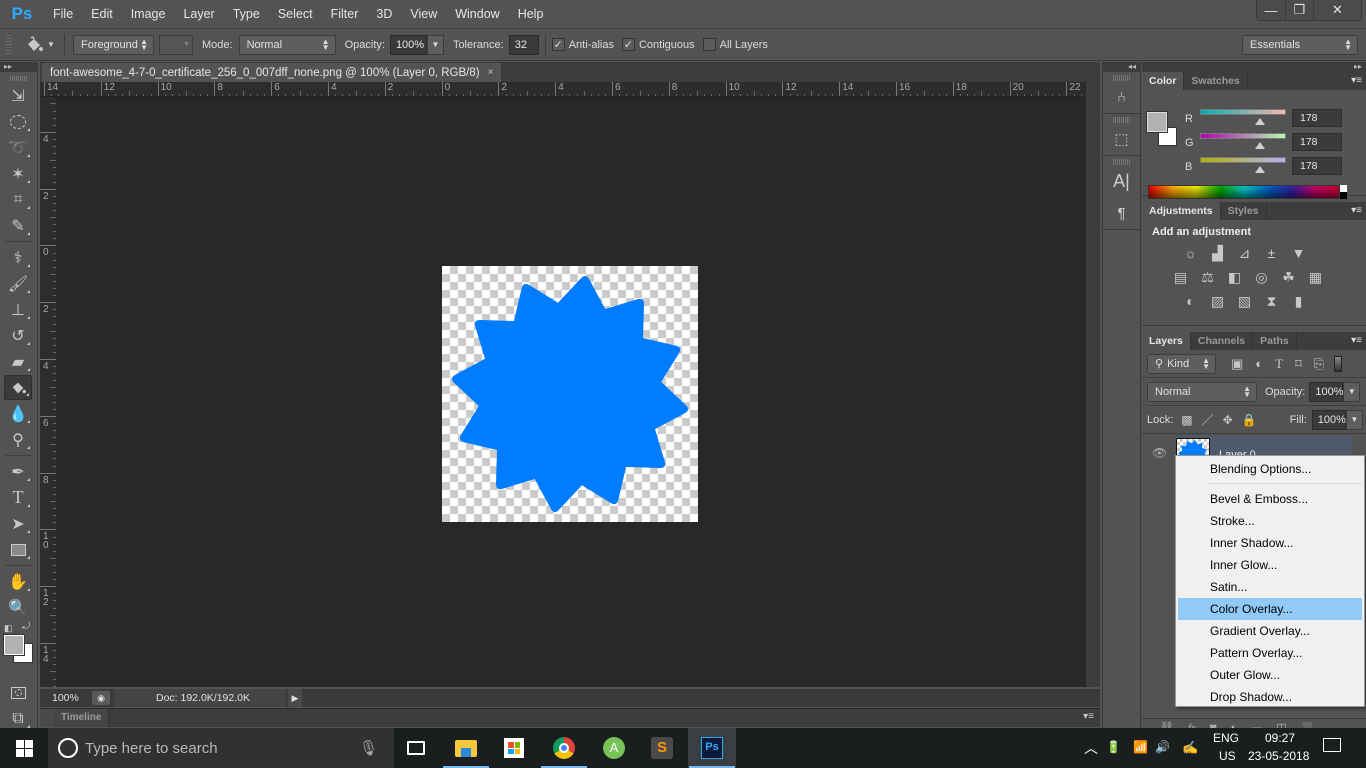 This screenshot has width=1366, height=768. I want to click on quick-mask-icon, so click(18, 692).